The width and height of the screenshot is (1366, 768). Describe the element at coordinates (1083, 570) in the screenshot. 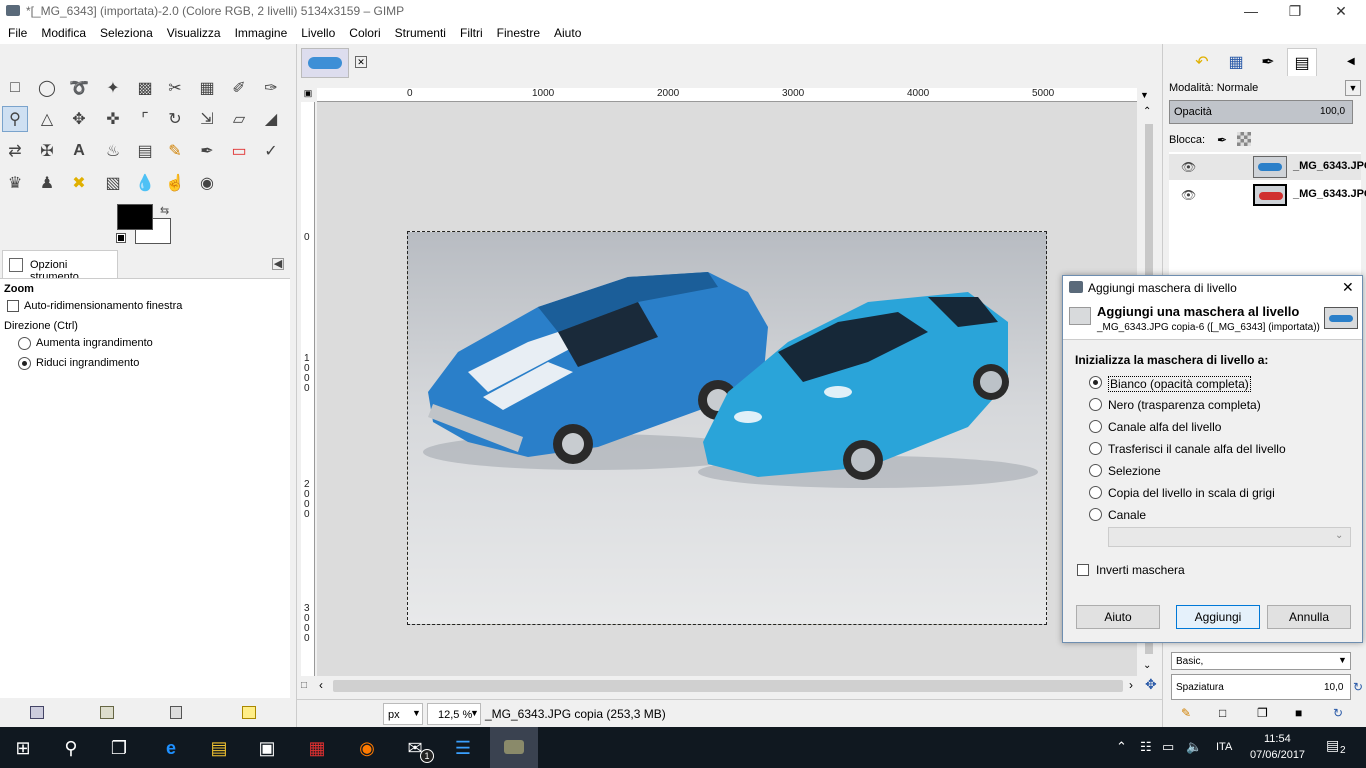

I see `invert-mask-checkbox` at that location.